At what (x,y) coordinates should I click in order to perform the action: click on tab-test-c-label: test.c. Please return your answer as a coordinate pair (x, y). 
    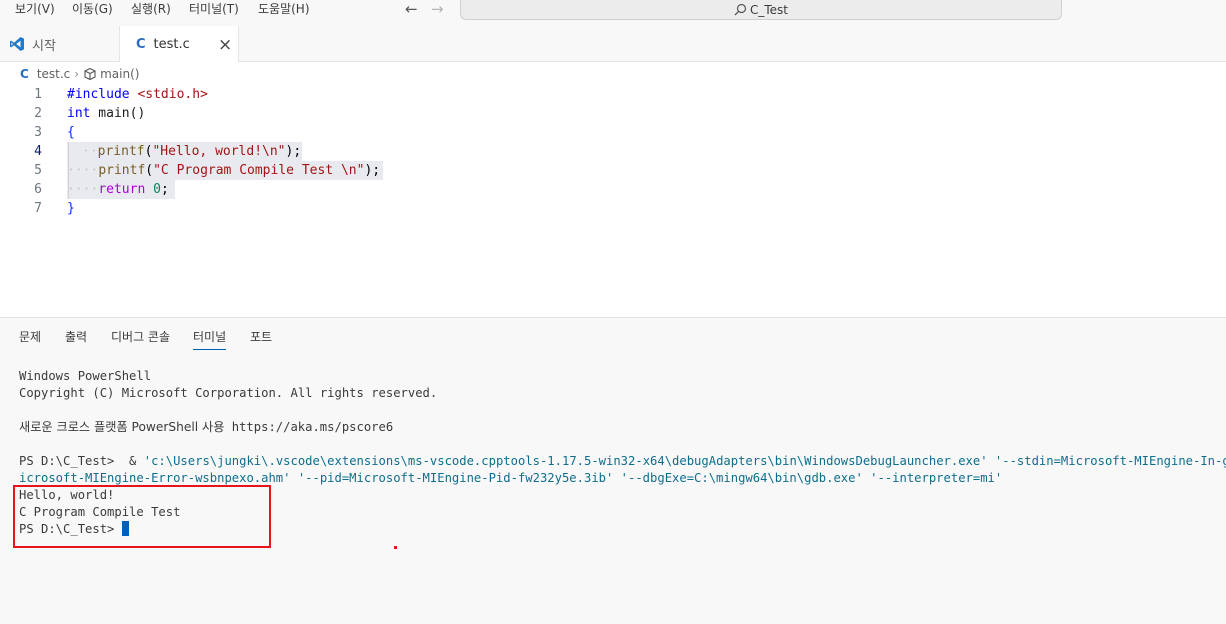
    Looking at the image, I should click on (171, 44).